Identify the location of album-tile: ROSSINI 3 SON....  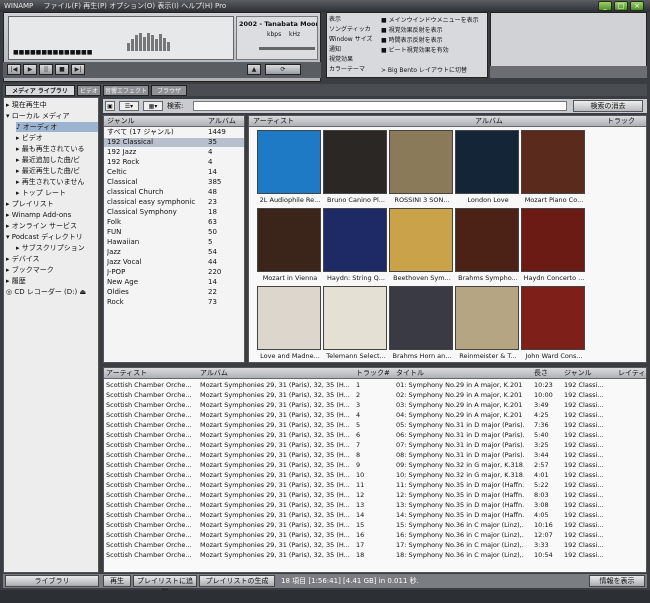
(421, 172).